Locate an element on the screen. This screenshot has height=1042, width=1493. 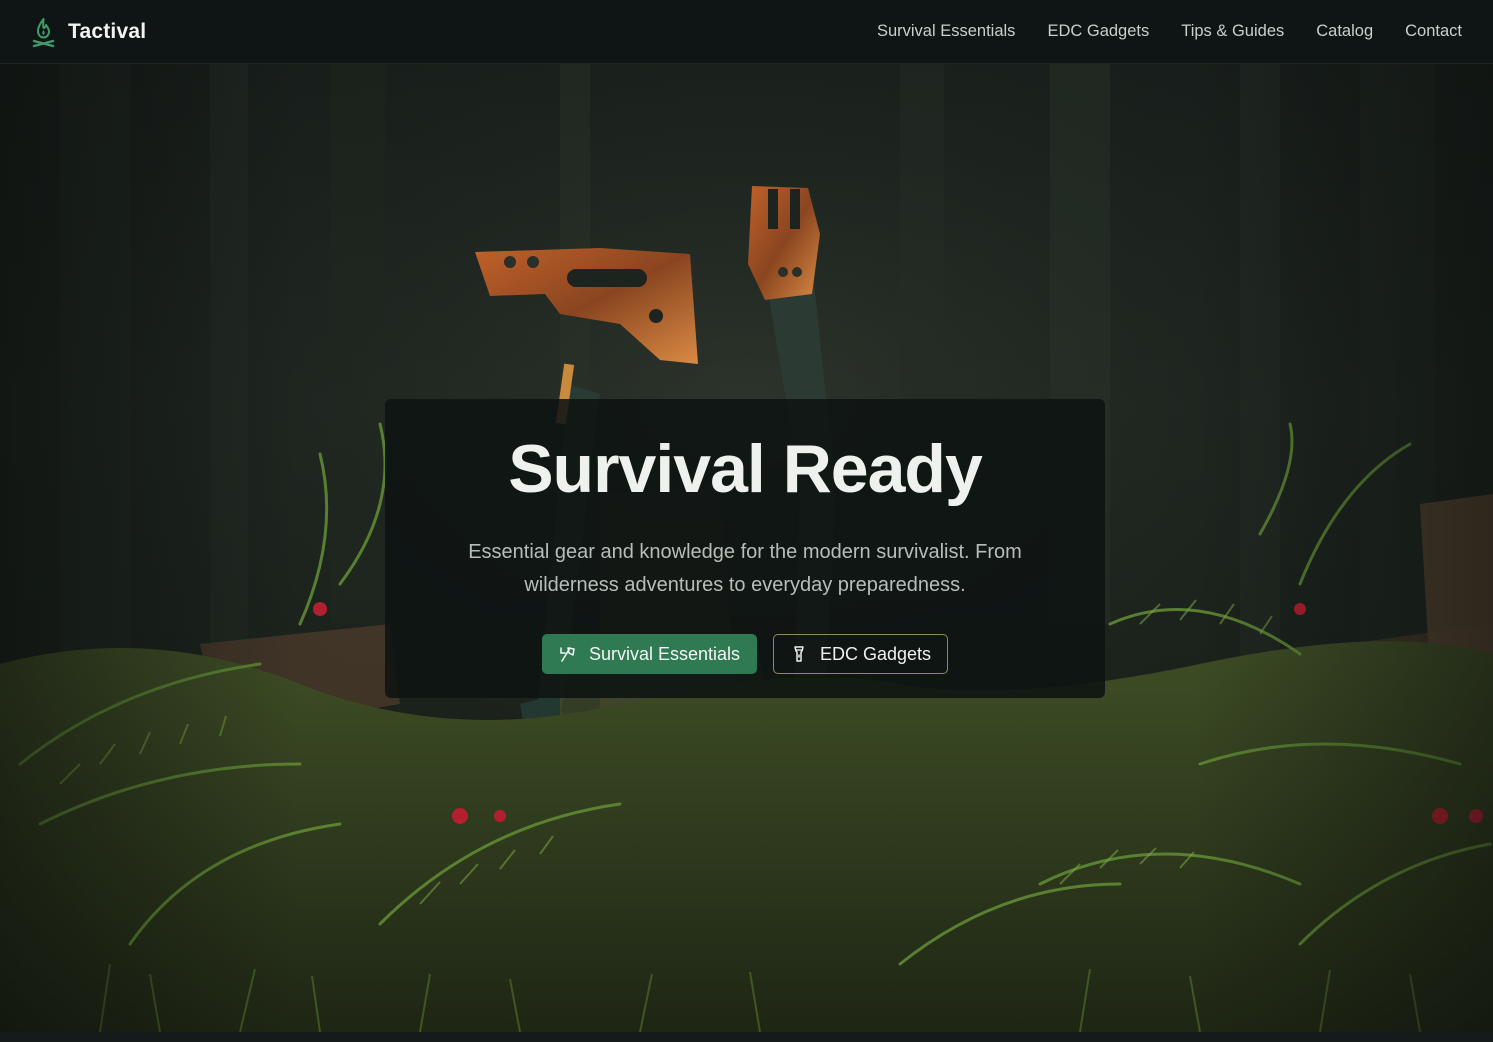
nav-link-contact: Contact is located at coordinates (1433, 31).